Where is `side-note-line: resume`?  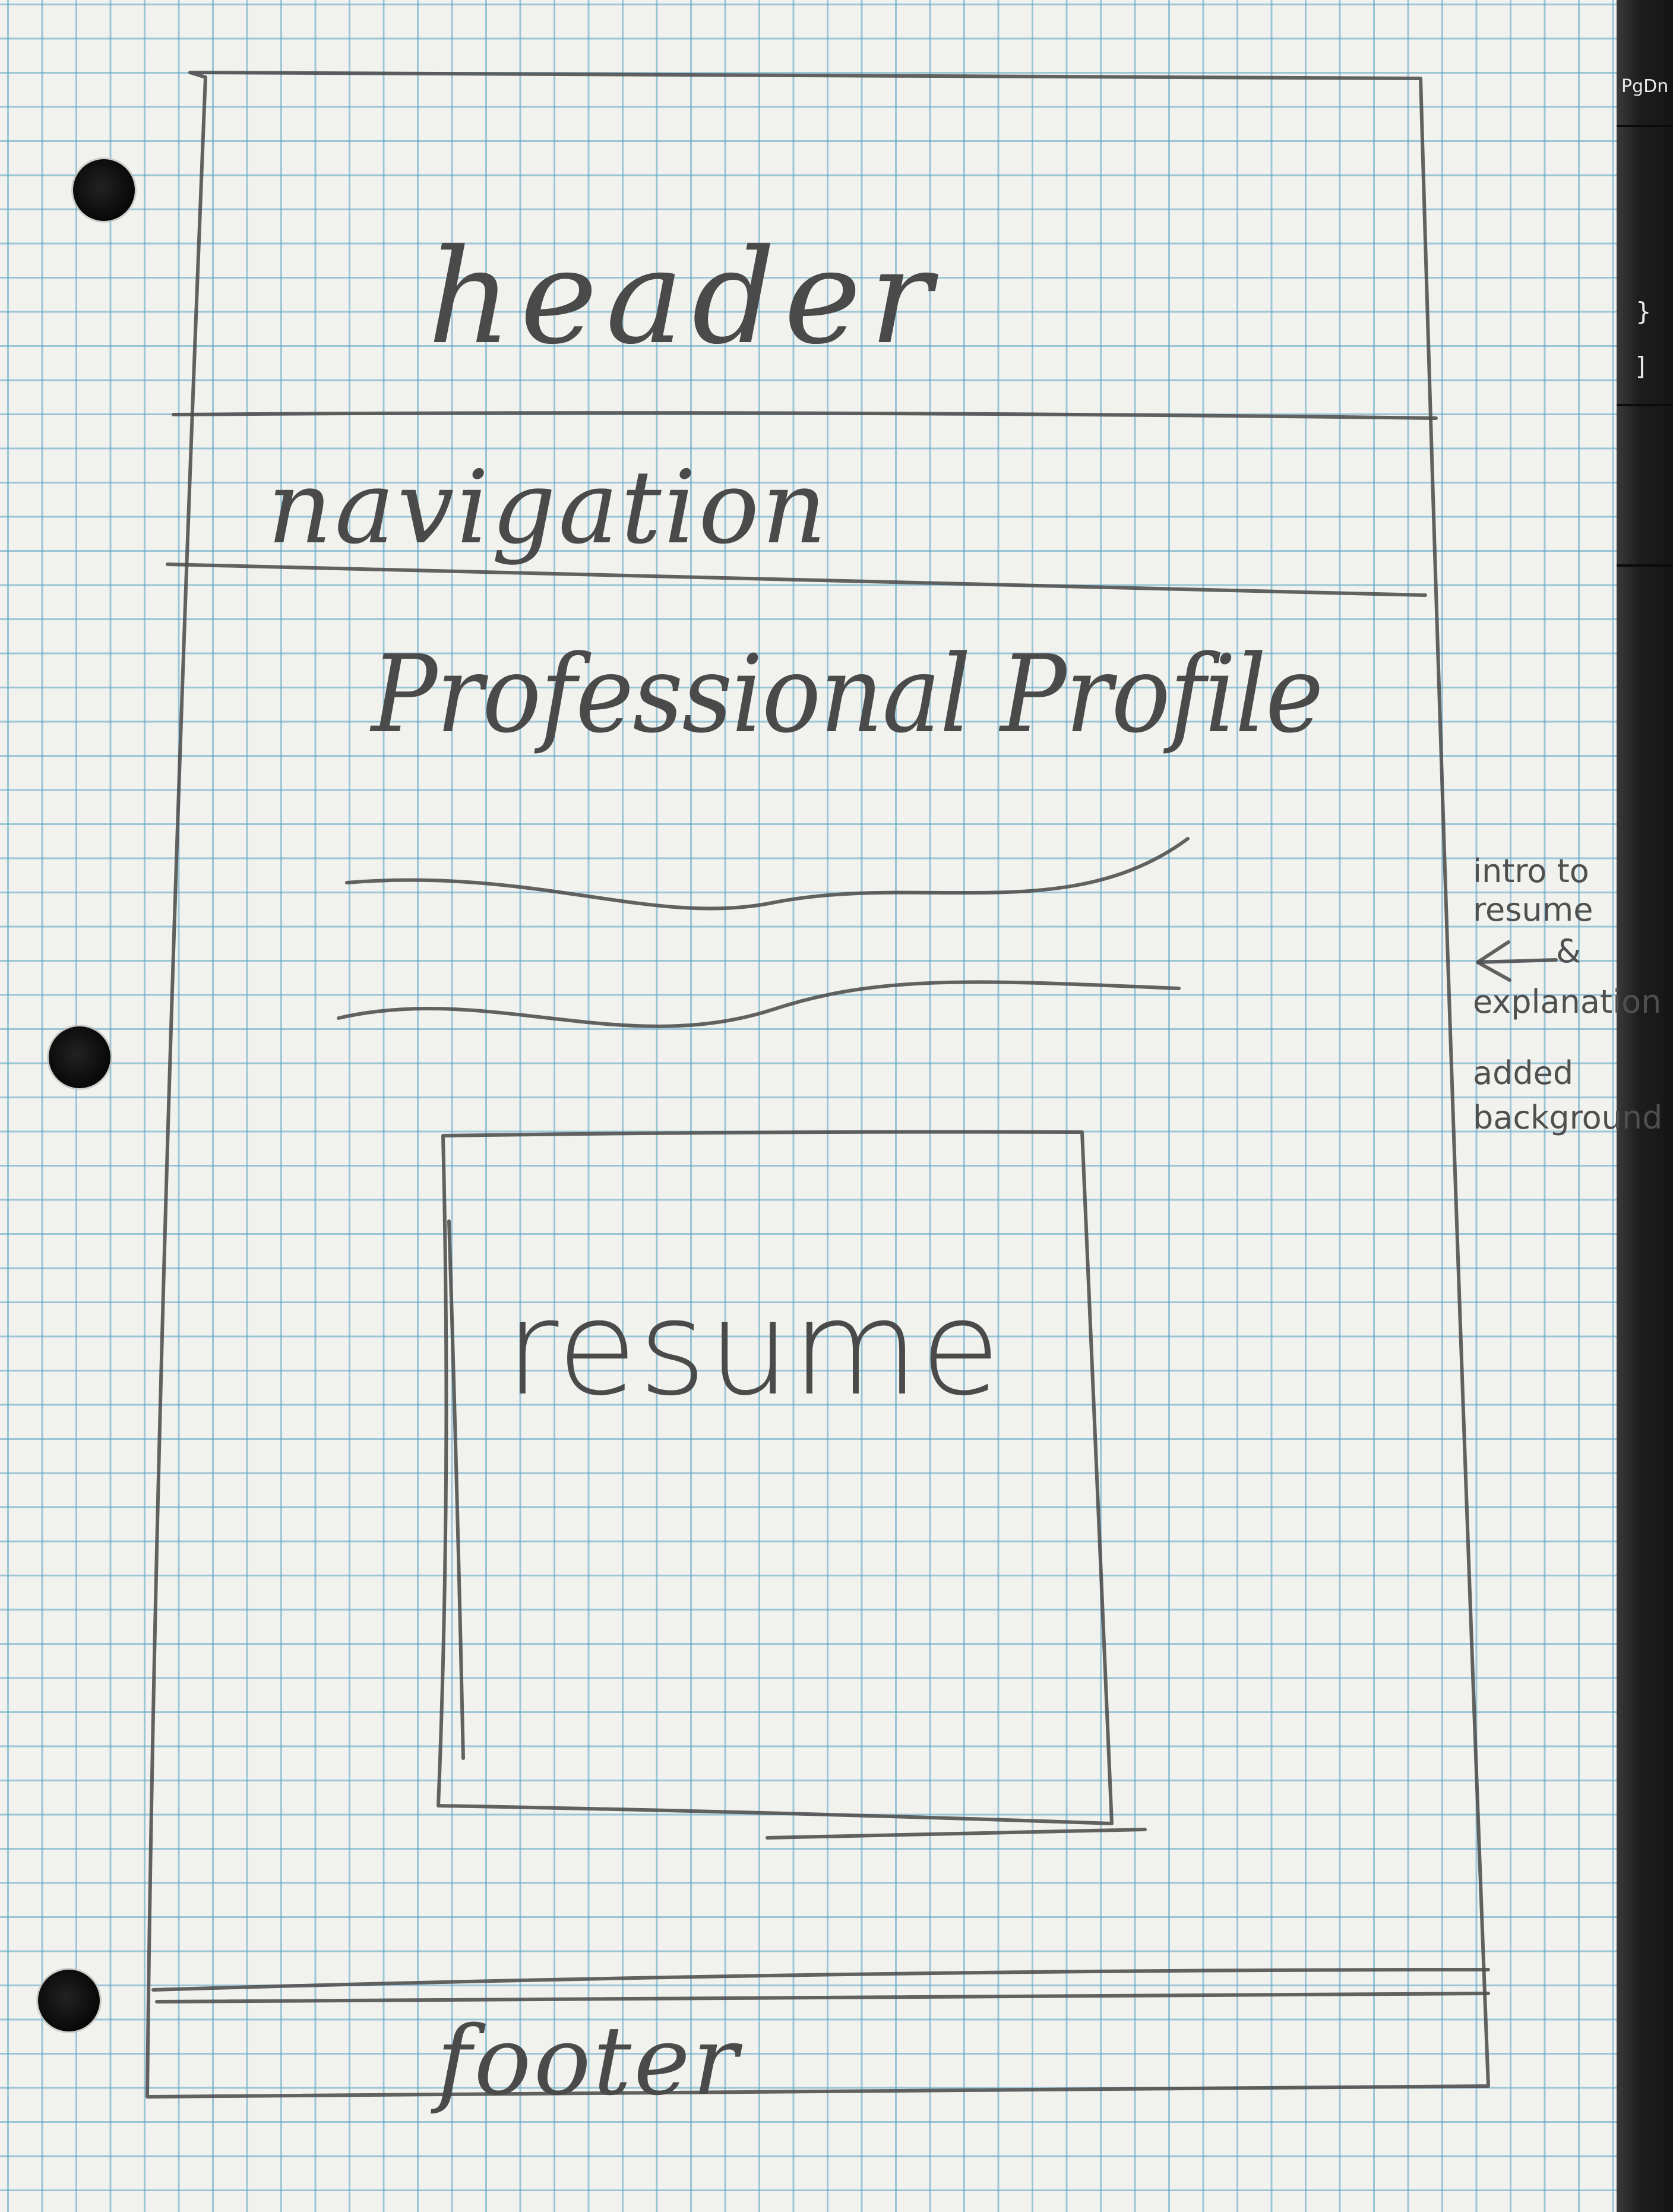
side-note-line: resume is located at coordinates (1533, 910).